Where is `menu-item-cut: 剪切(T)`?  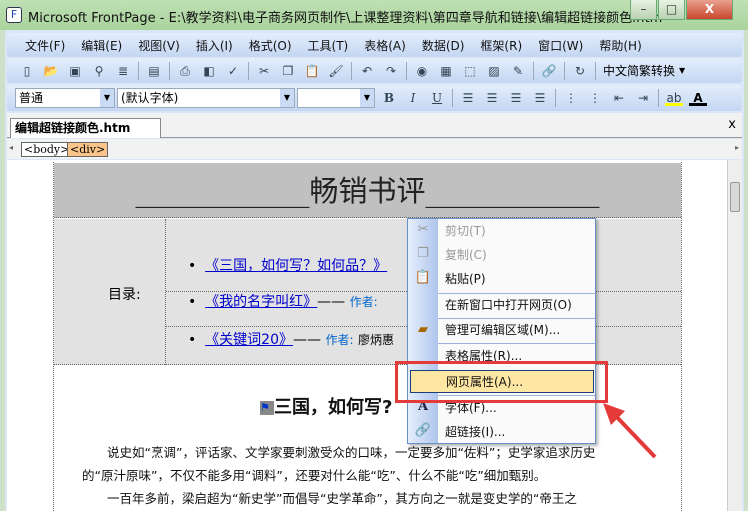 menu-item-cut: 剪切(T) is located at coordinates (516, 231).